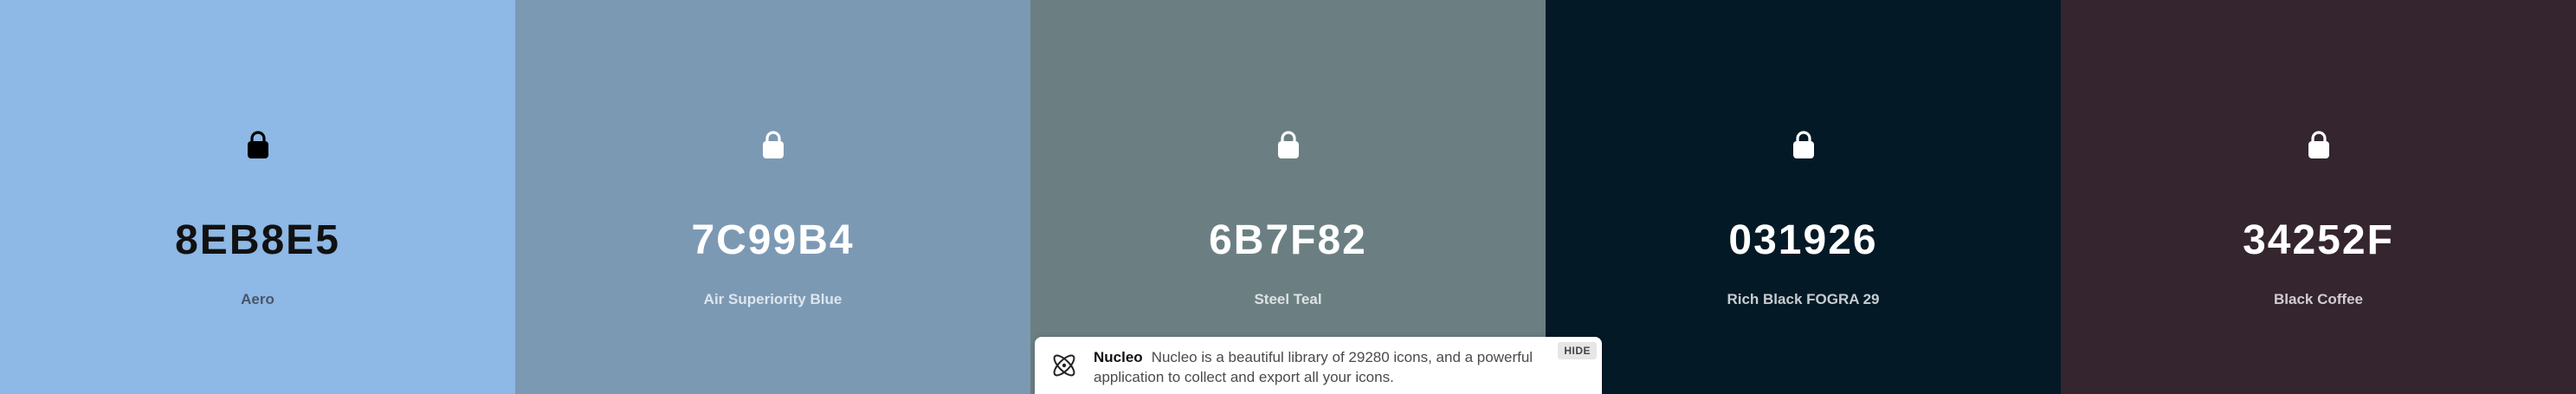 The height and width of the screenshot is (394, 2576). Describe the element at coordinates (1803, 241) in the screenshot. I see `hex-code: 031926` at that location.